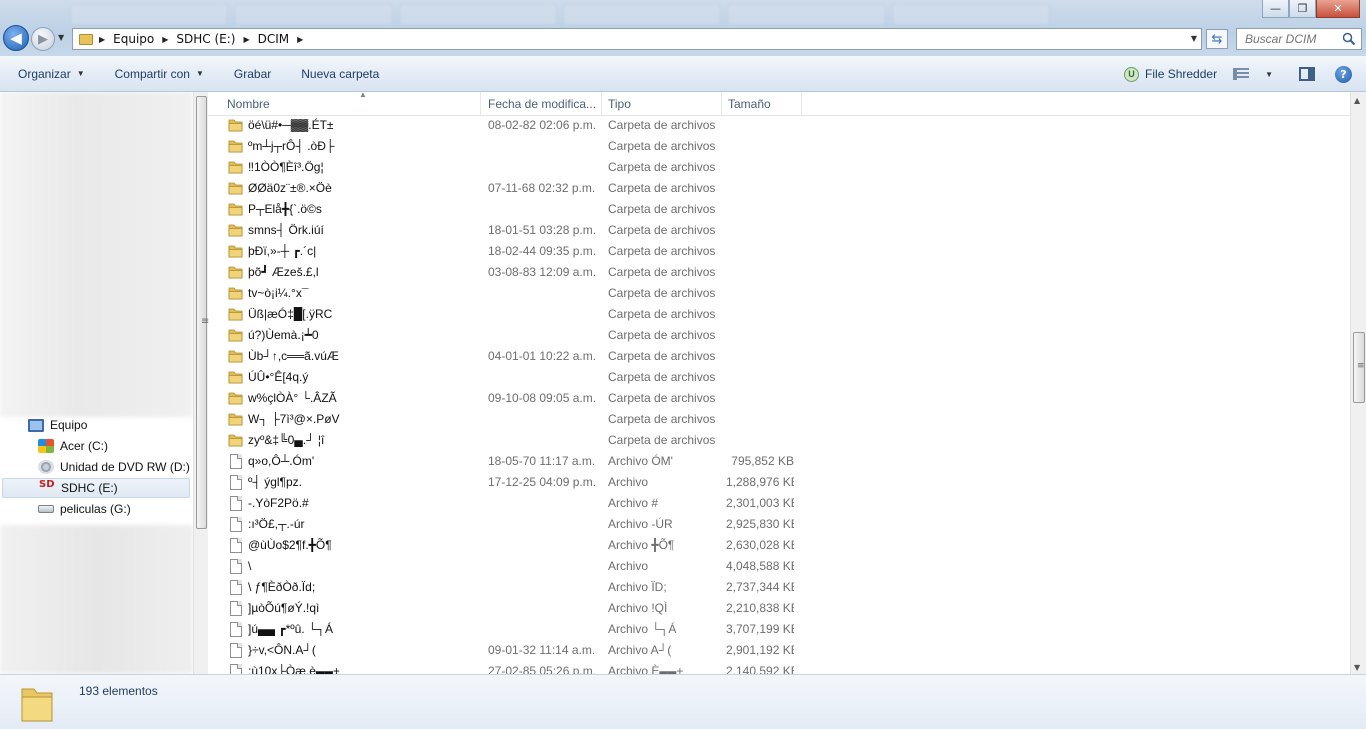 The image size is (1366, 729). What do you see at coordinates (1349, 39) in the screenshot?
I see `search-icon` at bounding box center [1349, 39].